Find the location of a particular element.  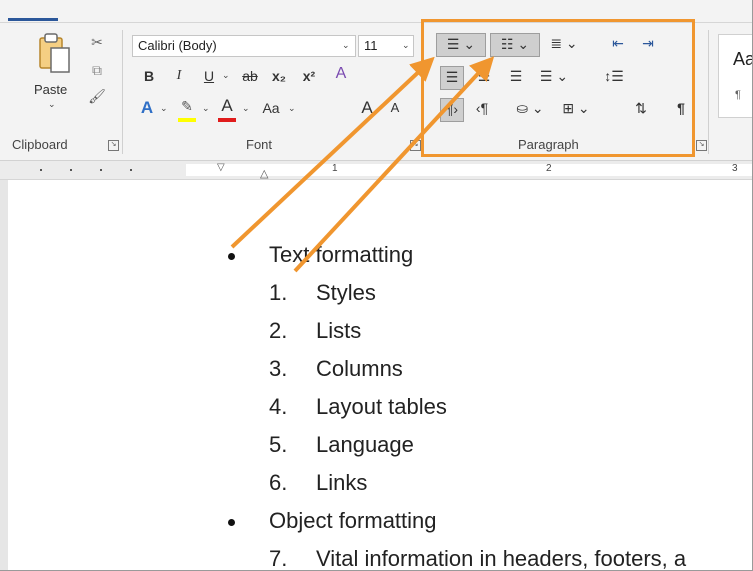

text-effects-icon: A is located at coordinates (147, 109).